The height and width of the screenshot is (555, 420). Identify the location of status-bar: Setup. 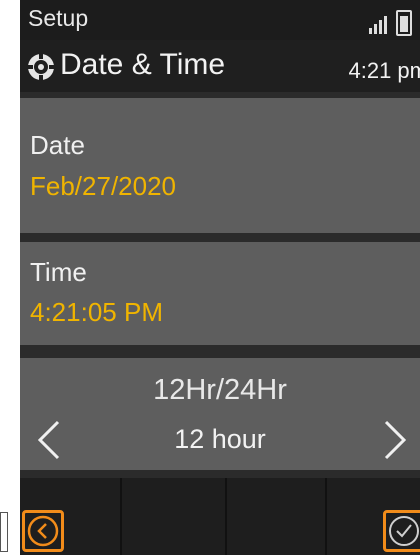
(220, 20).